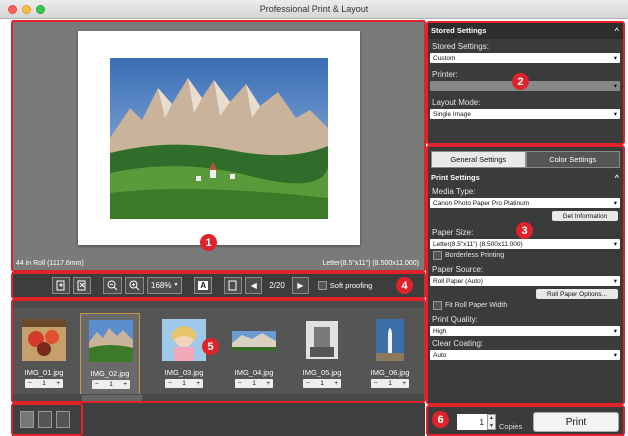 This screenshot has height=436, width=628. I want to click on preview-photo, so click(219, 138).